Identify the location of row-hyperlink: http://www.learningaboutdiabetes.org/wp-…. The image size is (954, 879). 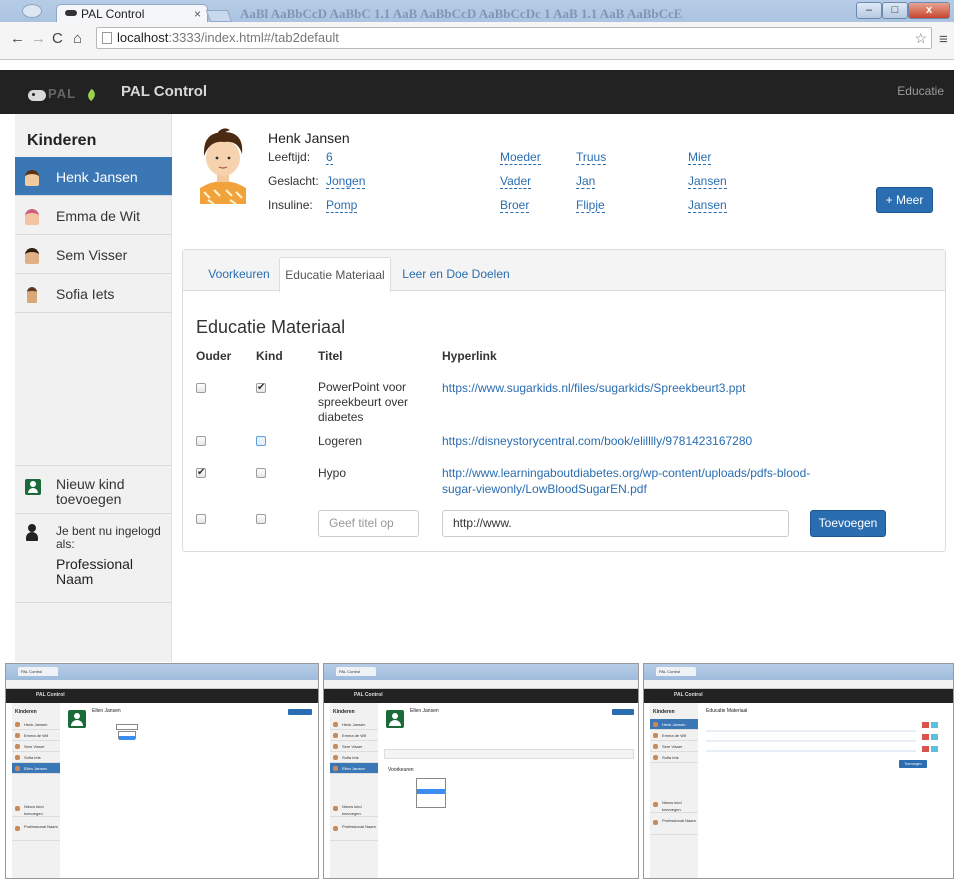
(627, 481).